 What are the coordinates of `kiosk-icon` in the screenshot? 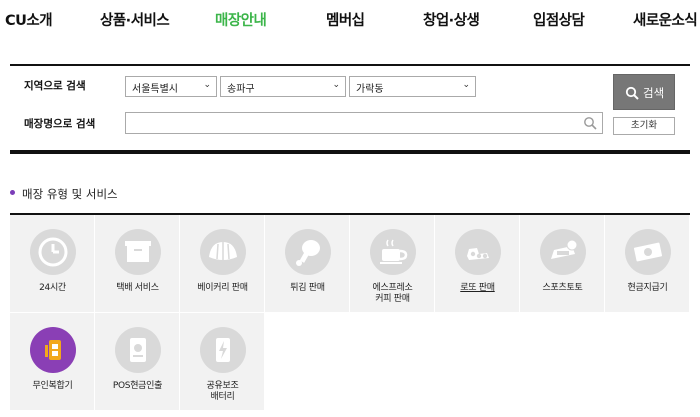 It's located at (53, 350).